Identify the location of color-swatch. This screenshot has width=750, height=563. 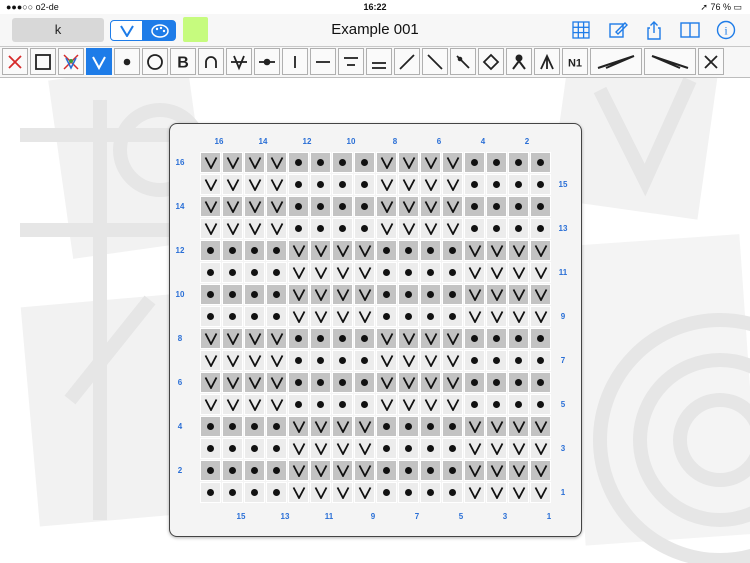
(195, 29).